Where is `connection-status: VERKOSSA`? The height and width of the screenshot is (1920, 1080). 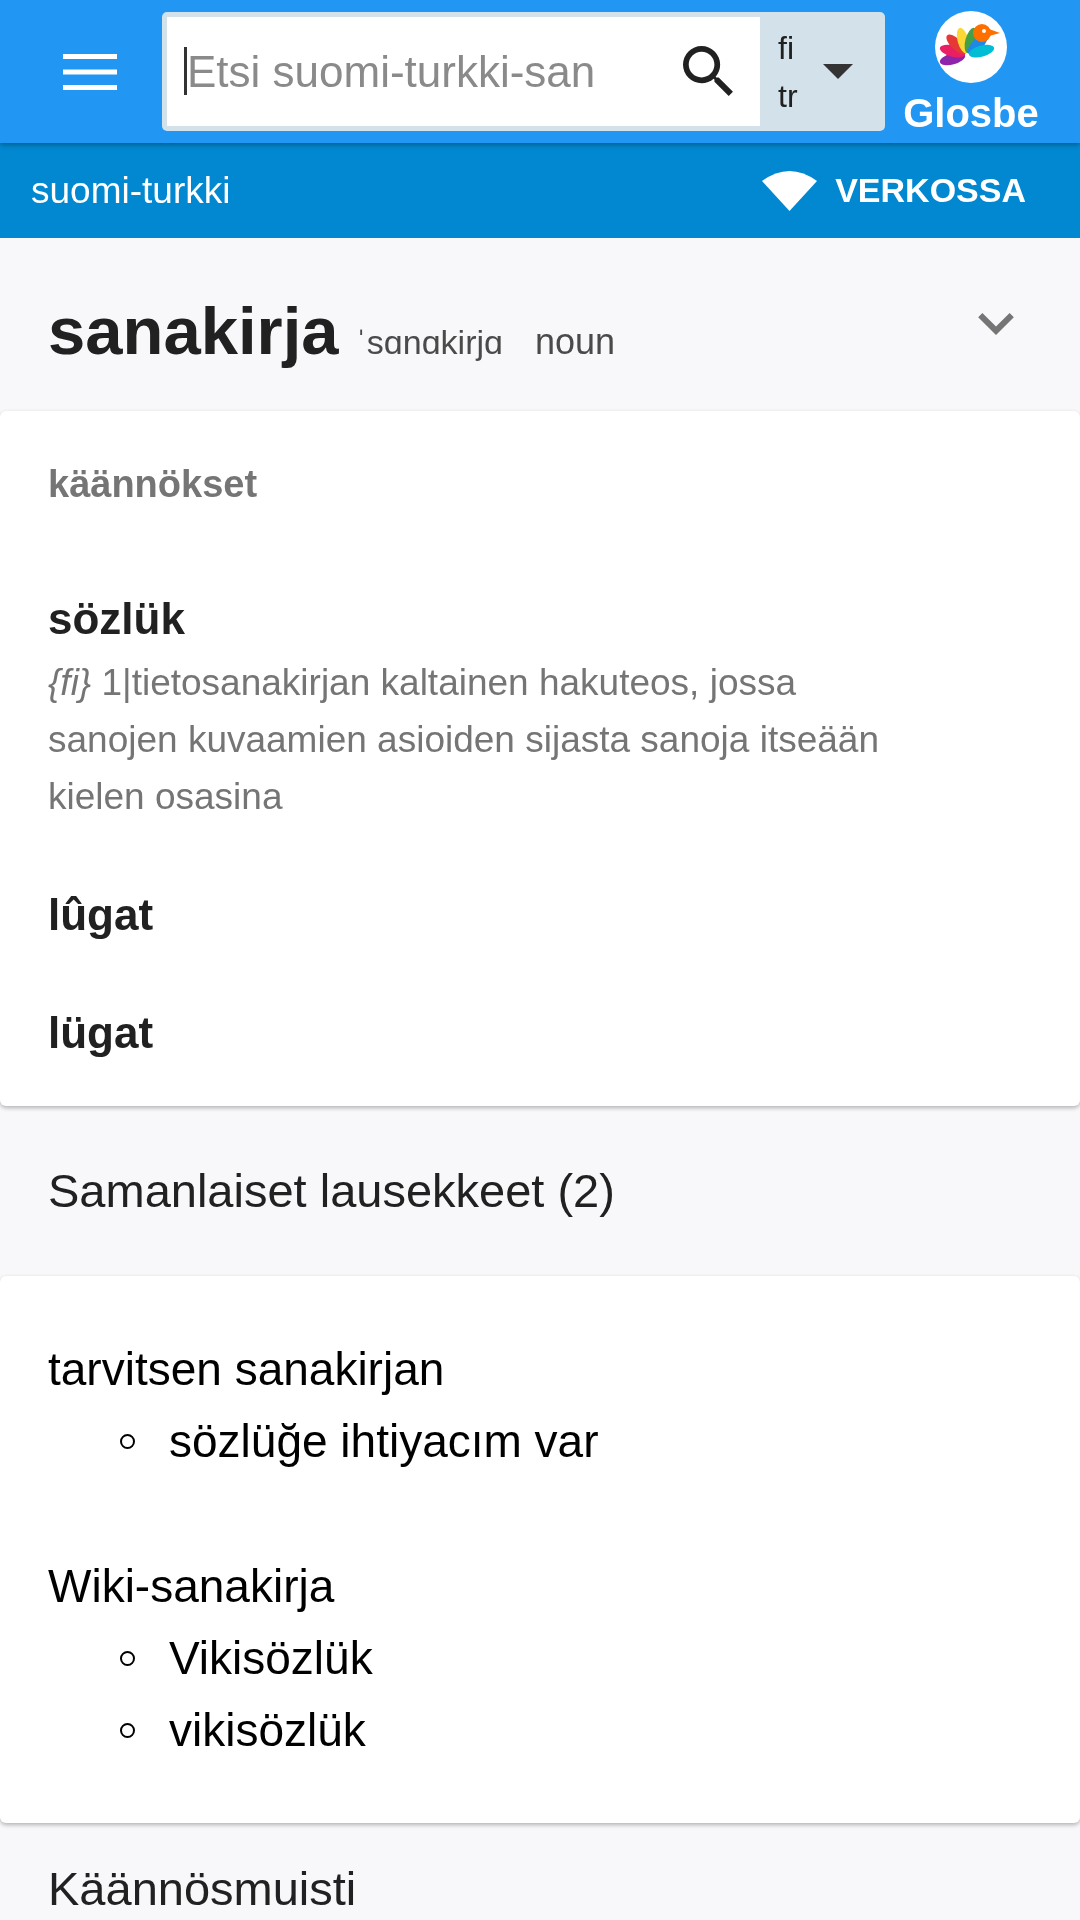 connection-status: VERKOSSA is located at coordinates (930, 190).